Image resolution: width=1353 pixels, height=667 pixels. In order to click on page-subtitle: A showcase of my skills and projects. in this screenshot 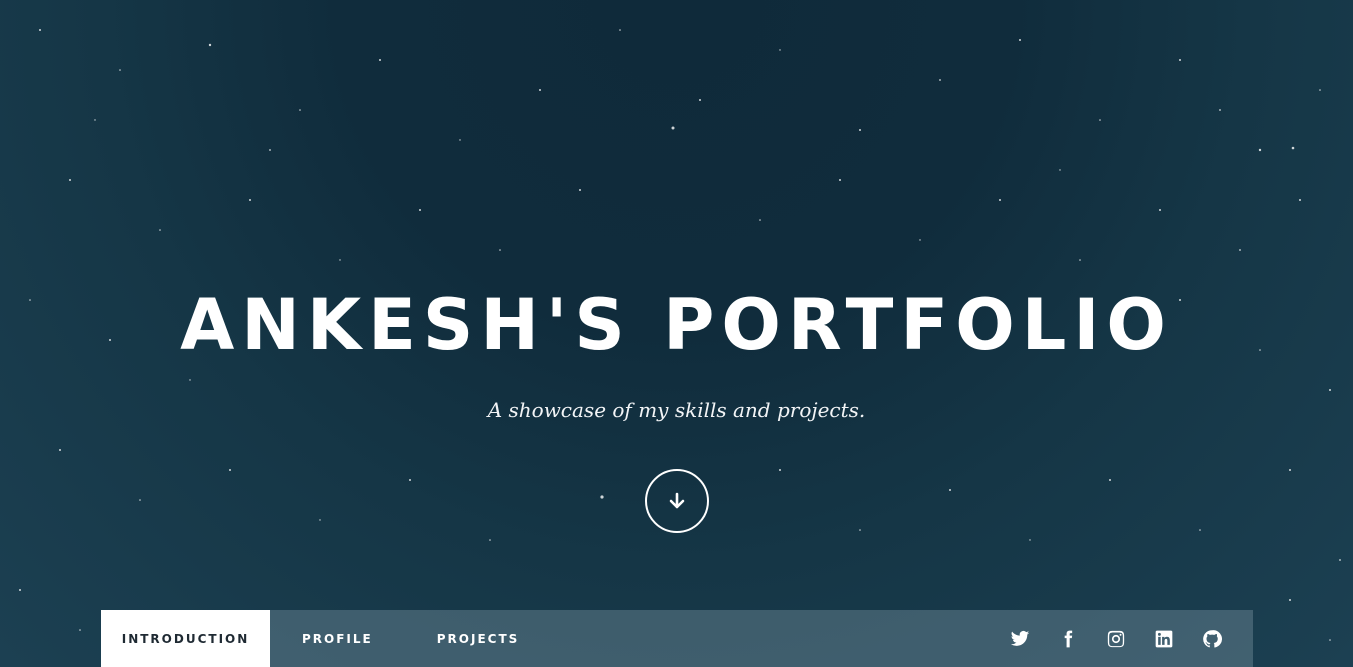, I will do `click(676, 410)`.